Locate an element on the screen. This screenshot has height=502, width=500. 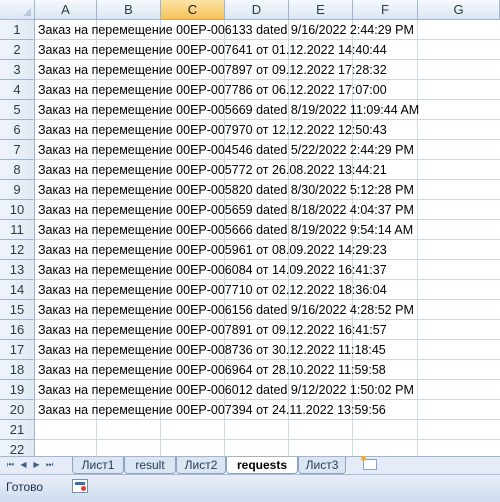
column-header-g: G is located at coordinates (459, 10).